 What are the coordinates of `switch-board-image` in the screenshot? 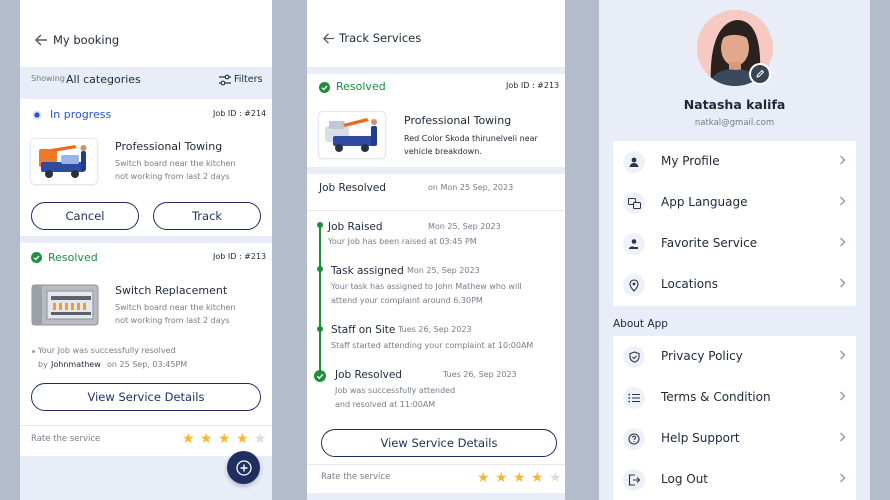 It's located at (65, 305).